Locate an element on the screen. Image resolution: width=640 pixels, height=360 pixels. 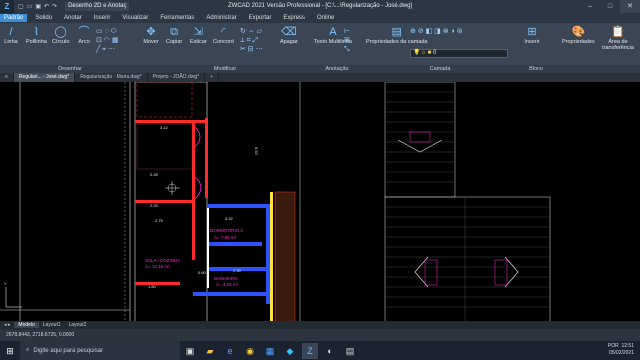
modify-small-tools: ↻ ⇔ ▱ ⟂ ⌗ ⤢ ✂ ⊟ ⋯ is located at coordinates (258, 42).